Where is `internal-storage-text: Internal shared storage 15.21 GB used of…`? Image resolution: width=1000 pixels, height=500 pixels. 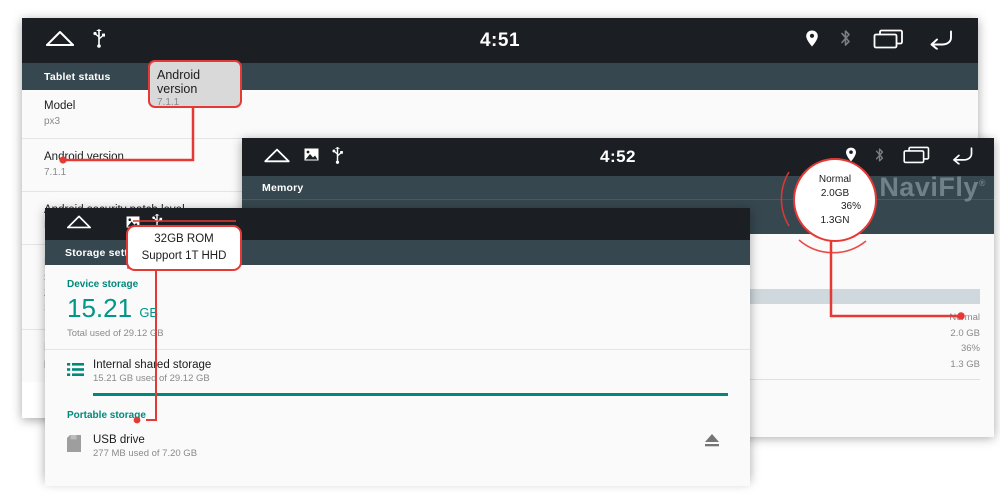
internal-storage-text: Internal shared storage 15.21 GB used of… is located at coordinates (152, 371).